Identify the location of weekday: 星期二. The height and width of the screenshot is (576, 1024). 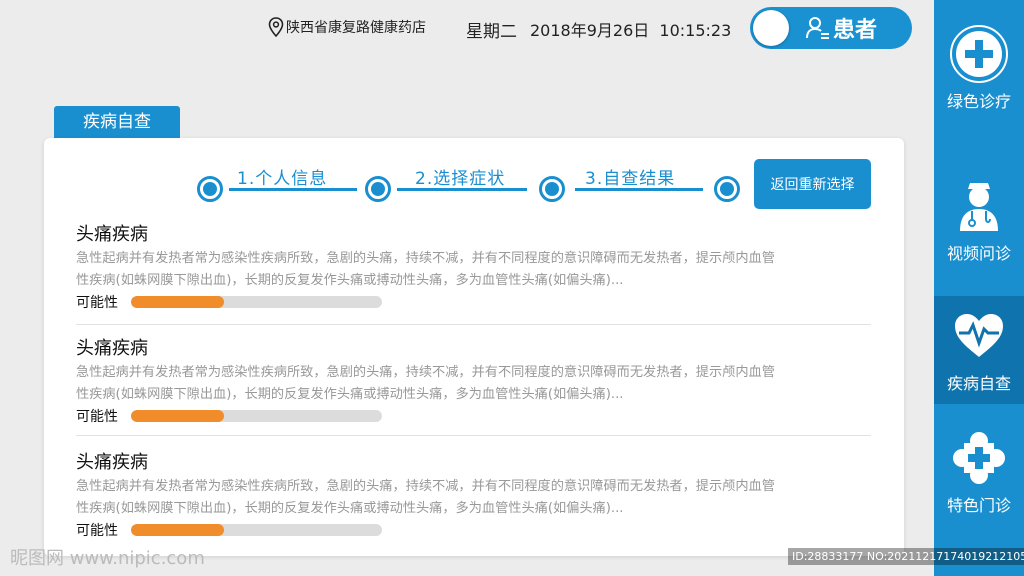
(491, 32).